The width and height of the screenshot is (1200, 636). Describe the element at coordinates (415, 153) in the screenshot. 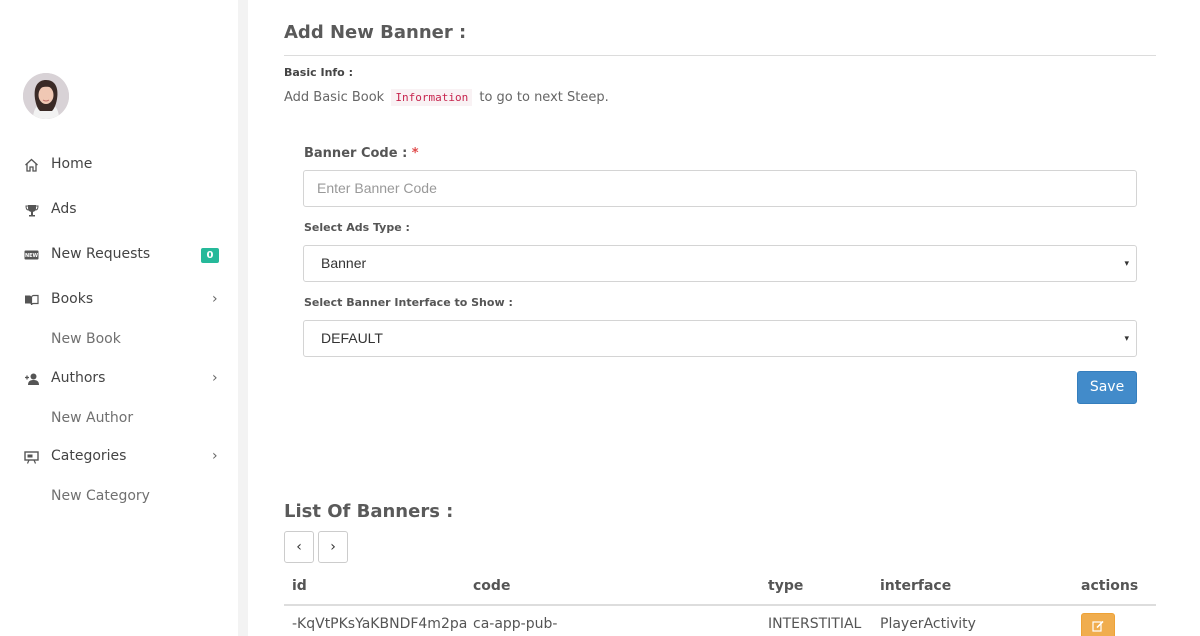

I see `required-mark: *` at that location.